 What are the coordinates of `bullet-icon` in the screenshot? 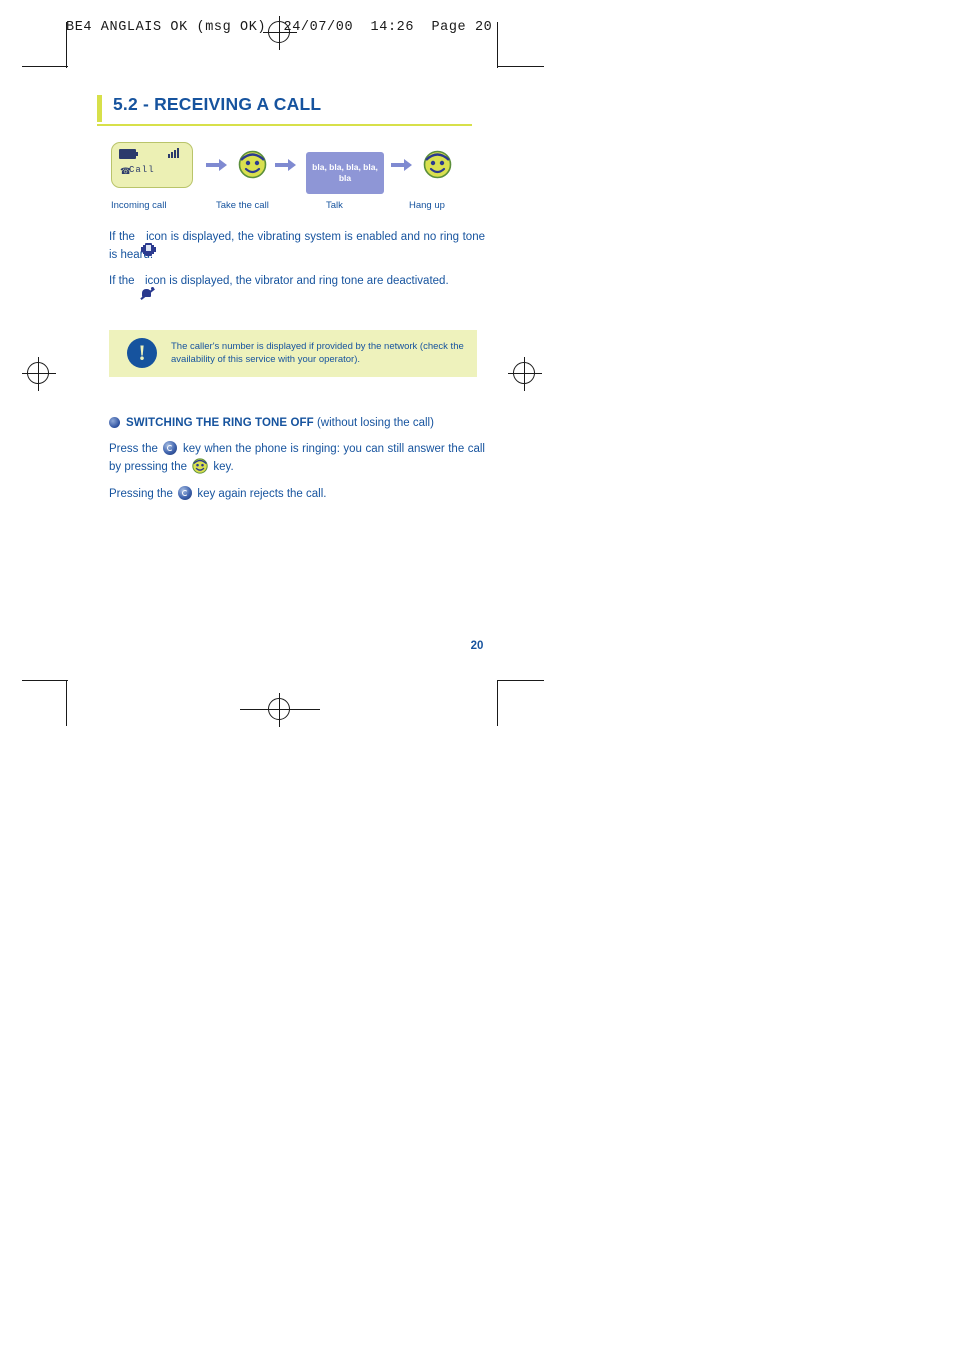 It's located at (114, 422).